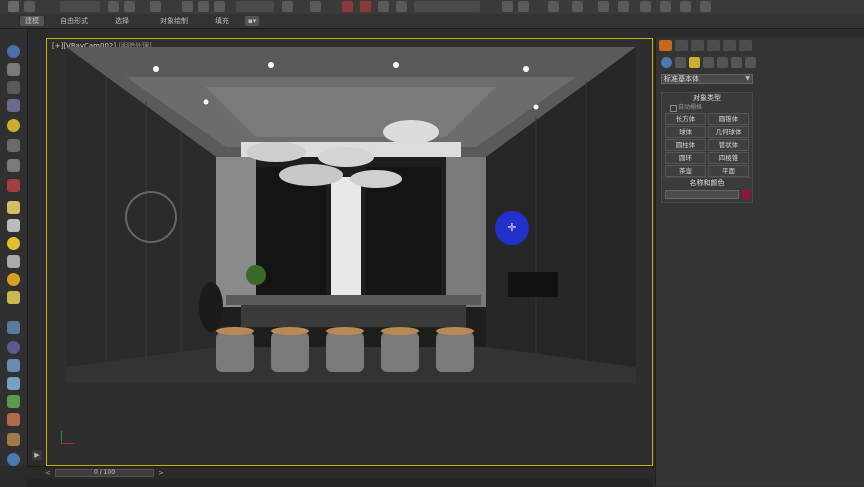 This screenshot has width=864, height=487. I want to click on lights-icon, so click(694, 62).